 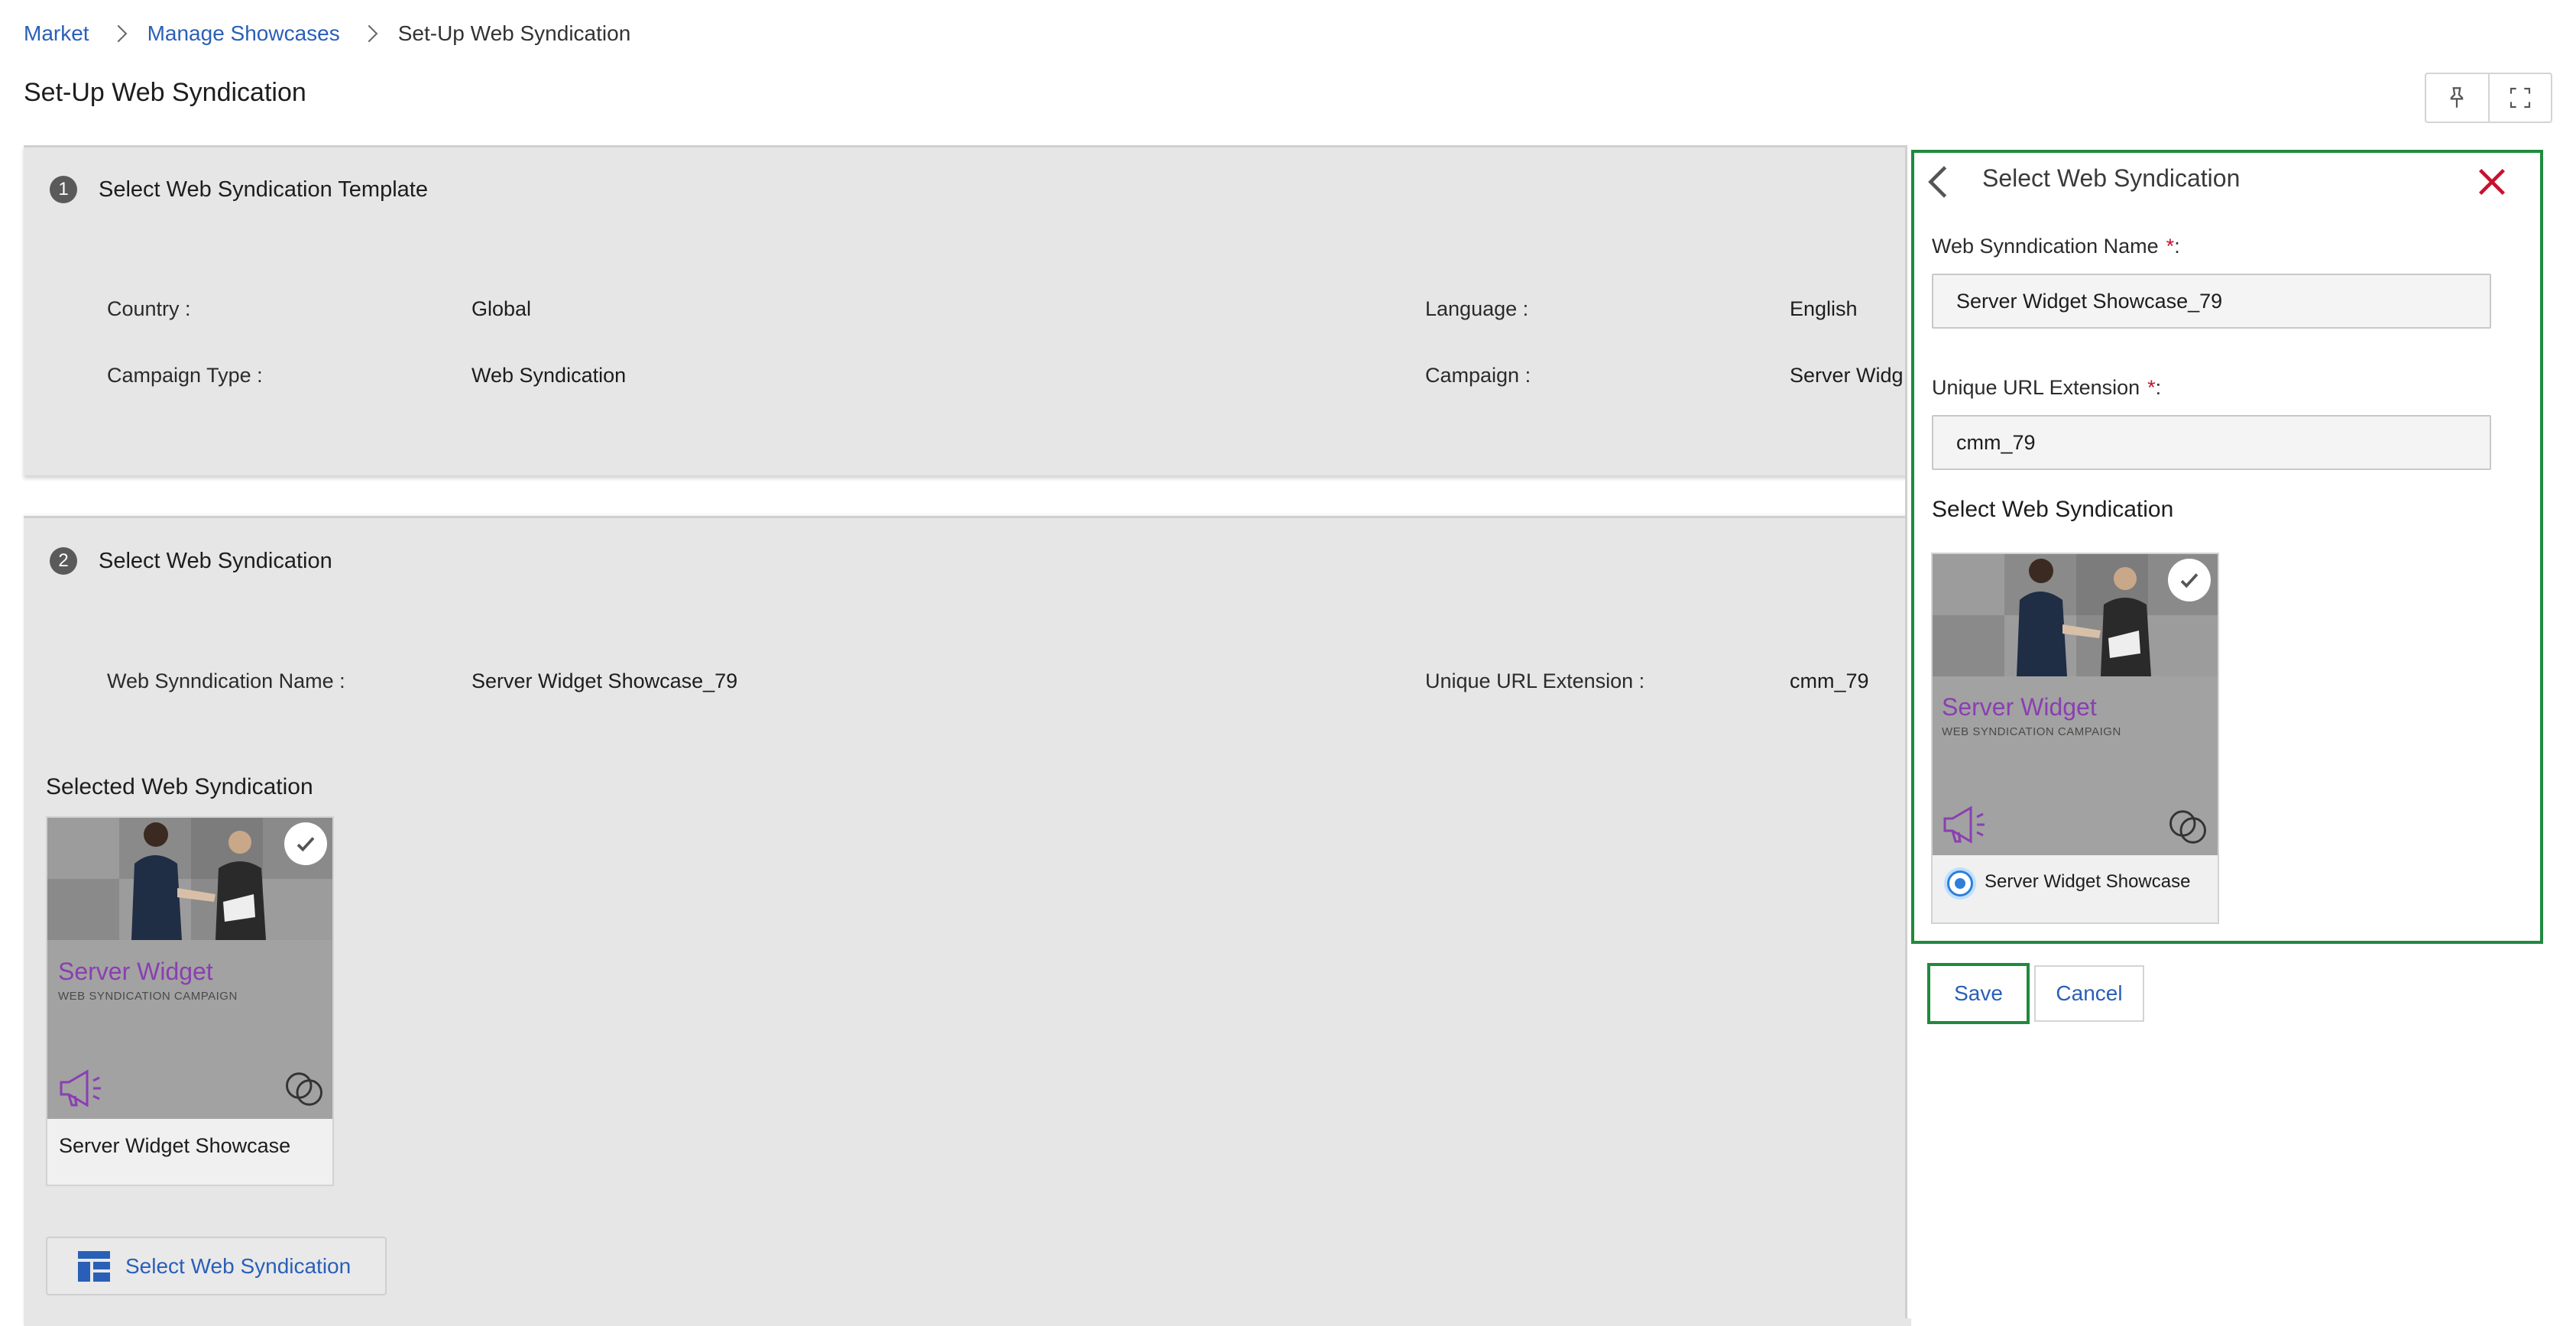 I want to click on selected-syndication-title: Selected Web Syndication, so click(x=179, y=786).